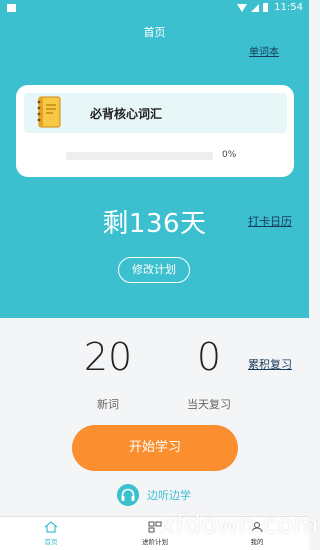 The height and width of the screenshot is (550, 320). I want to click on accumulated-review-link: 累积复习, so click(270, 364).